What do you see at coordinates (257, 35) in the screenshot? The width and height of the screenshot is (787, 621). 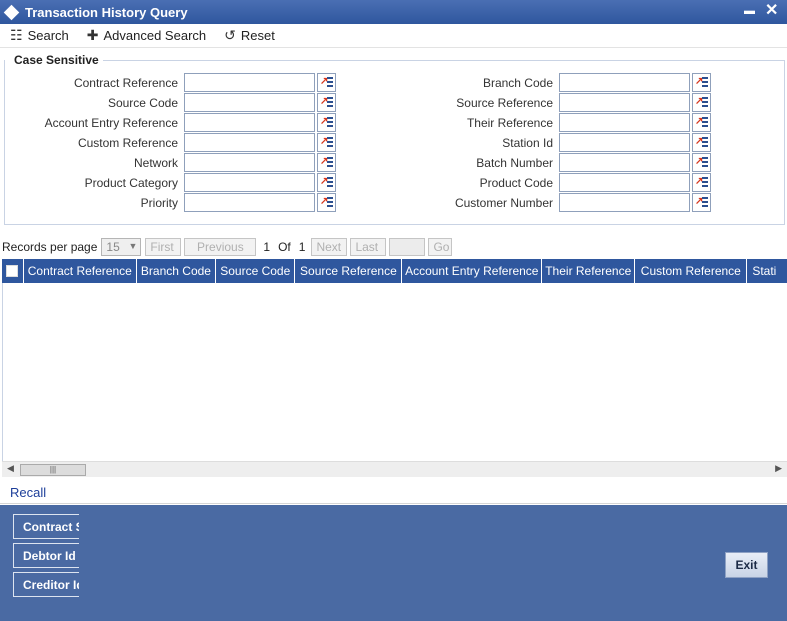 I see `reset-label: Reset` at bounding box center [257, 35].